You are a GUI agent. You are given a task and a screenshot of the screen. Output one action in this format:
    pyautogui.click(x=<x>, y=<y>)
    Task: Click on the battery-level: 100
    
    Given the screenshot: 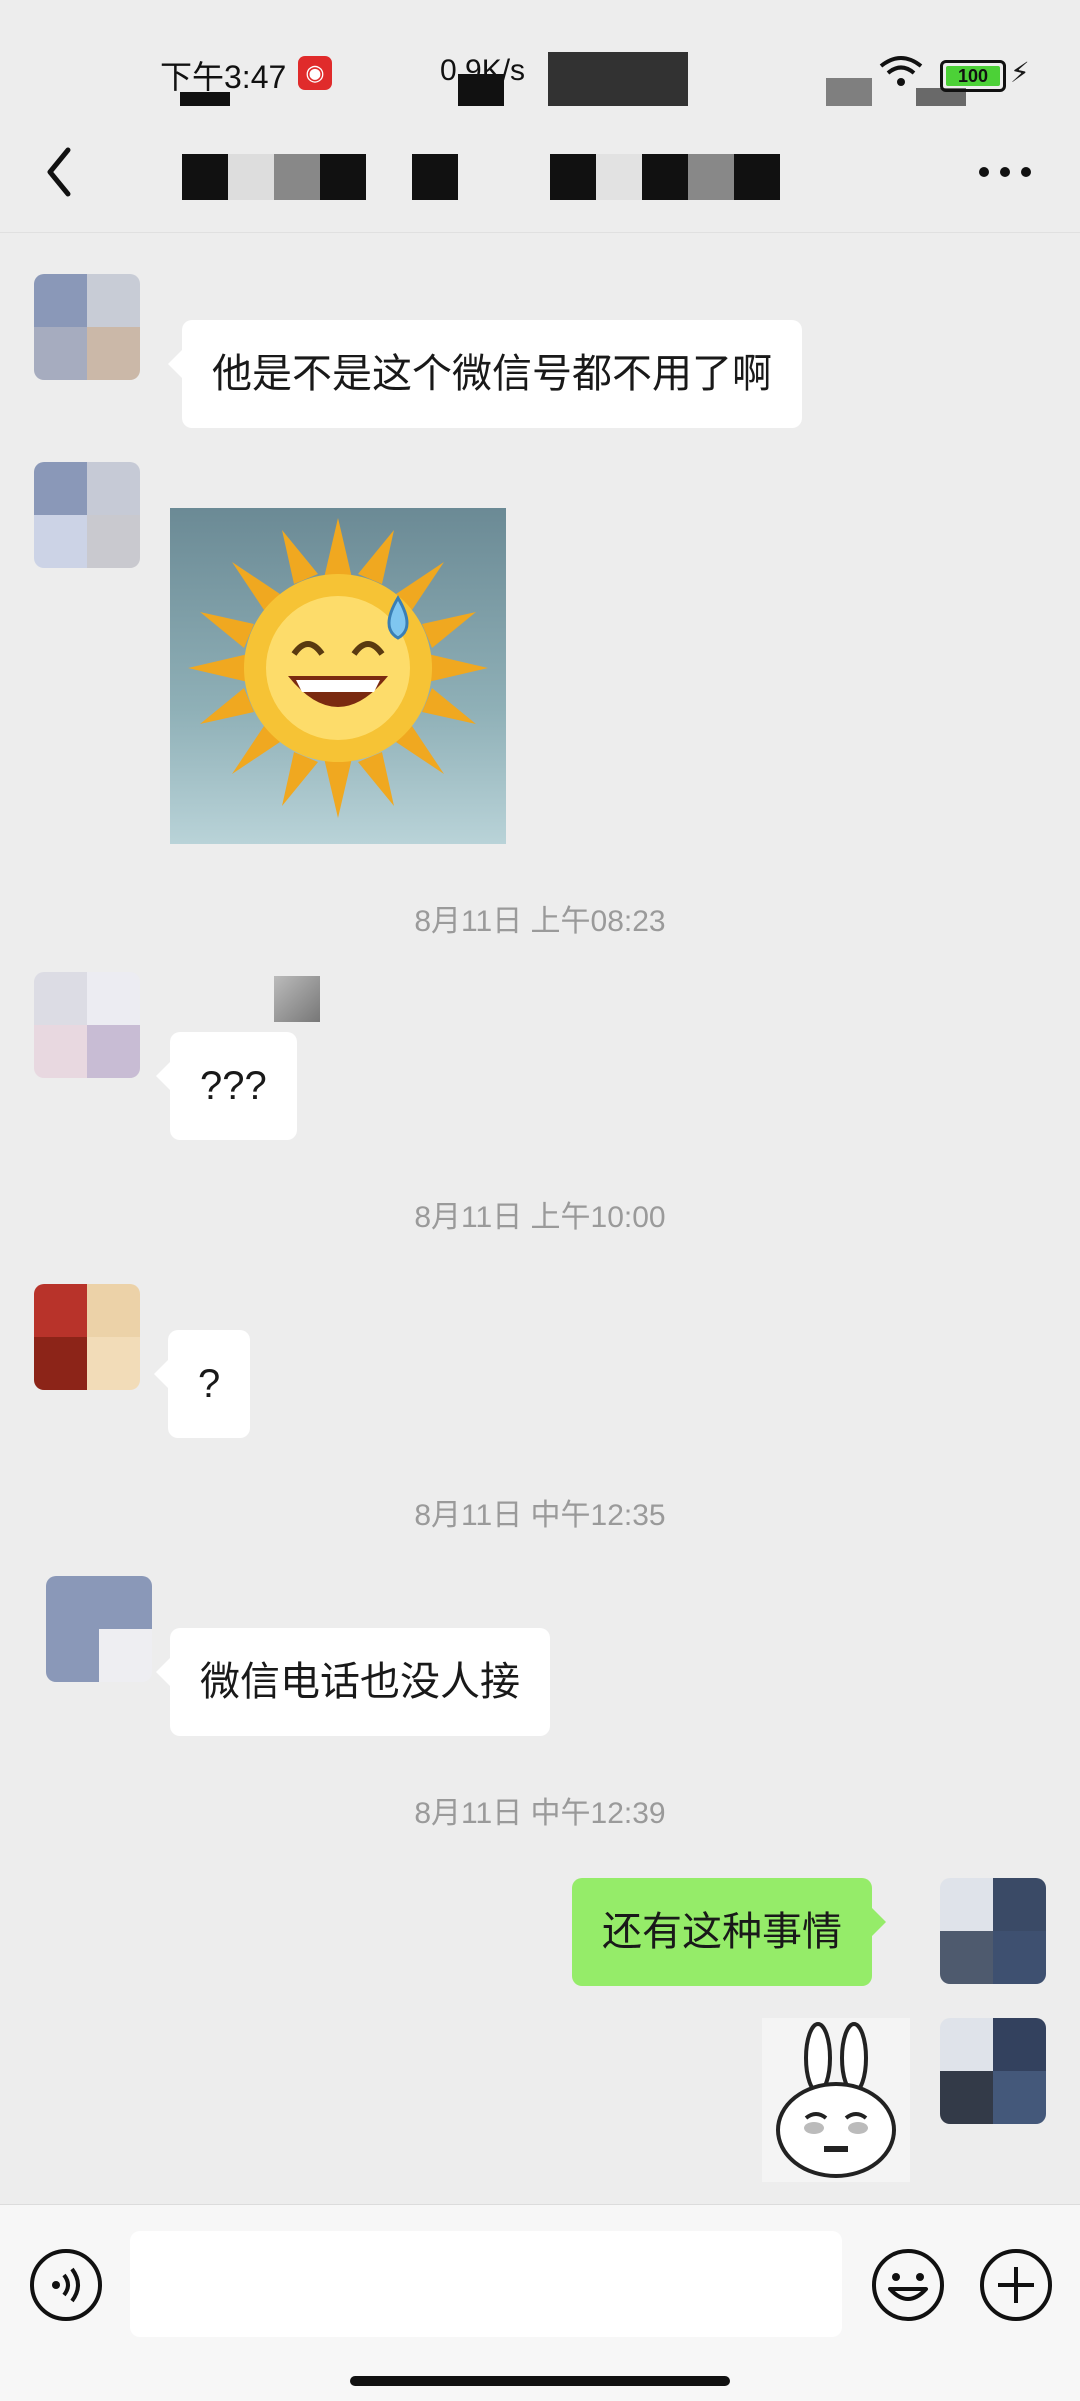 What is the action you would take?
    pyautogui.click(x=973, y=76)
    